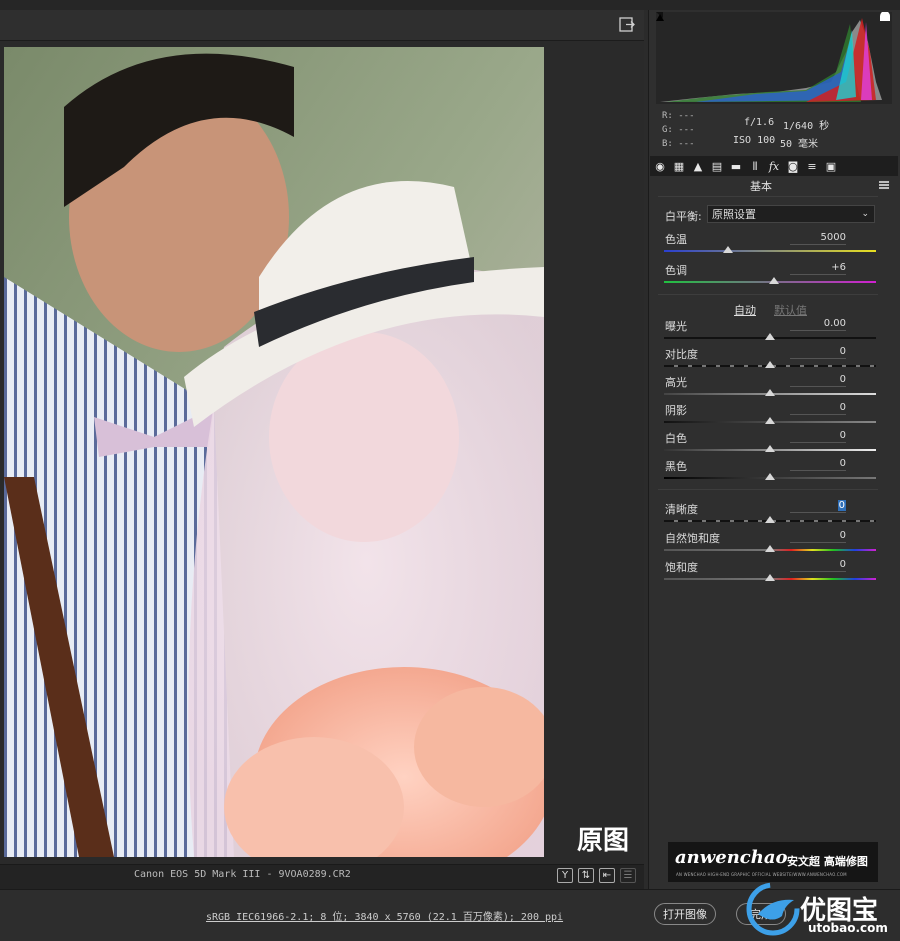 The height and width of the screenshot is (941, 900). I want to click on highlights-value: 0, so click(818, 380).